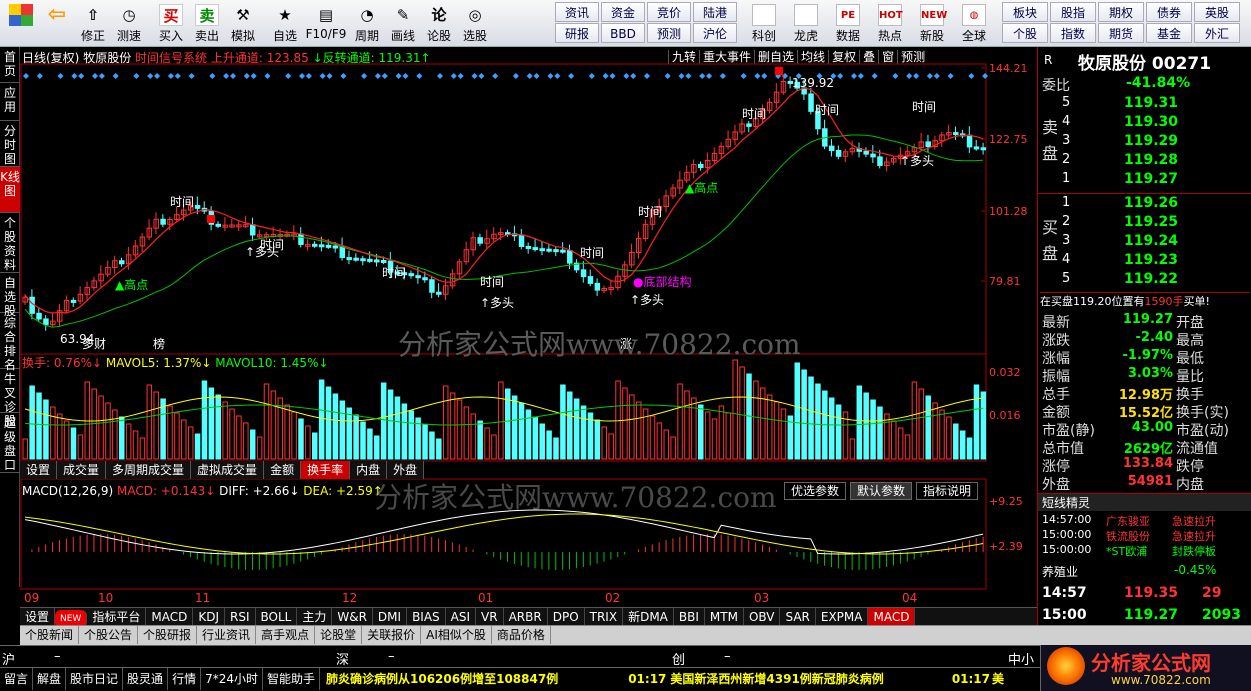 The image size is (1251, 691). Describe the element at coordinates (149, 470) in the screenshot. I see `volume-tab: 多周期成交量` at that location.